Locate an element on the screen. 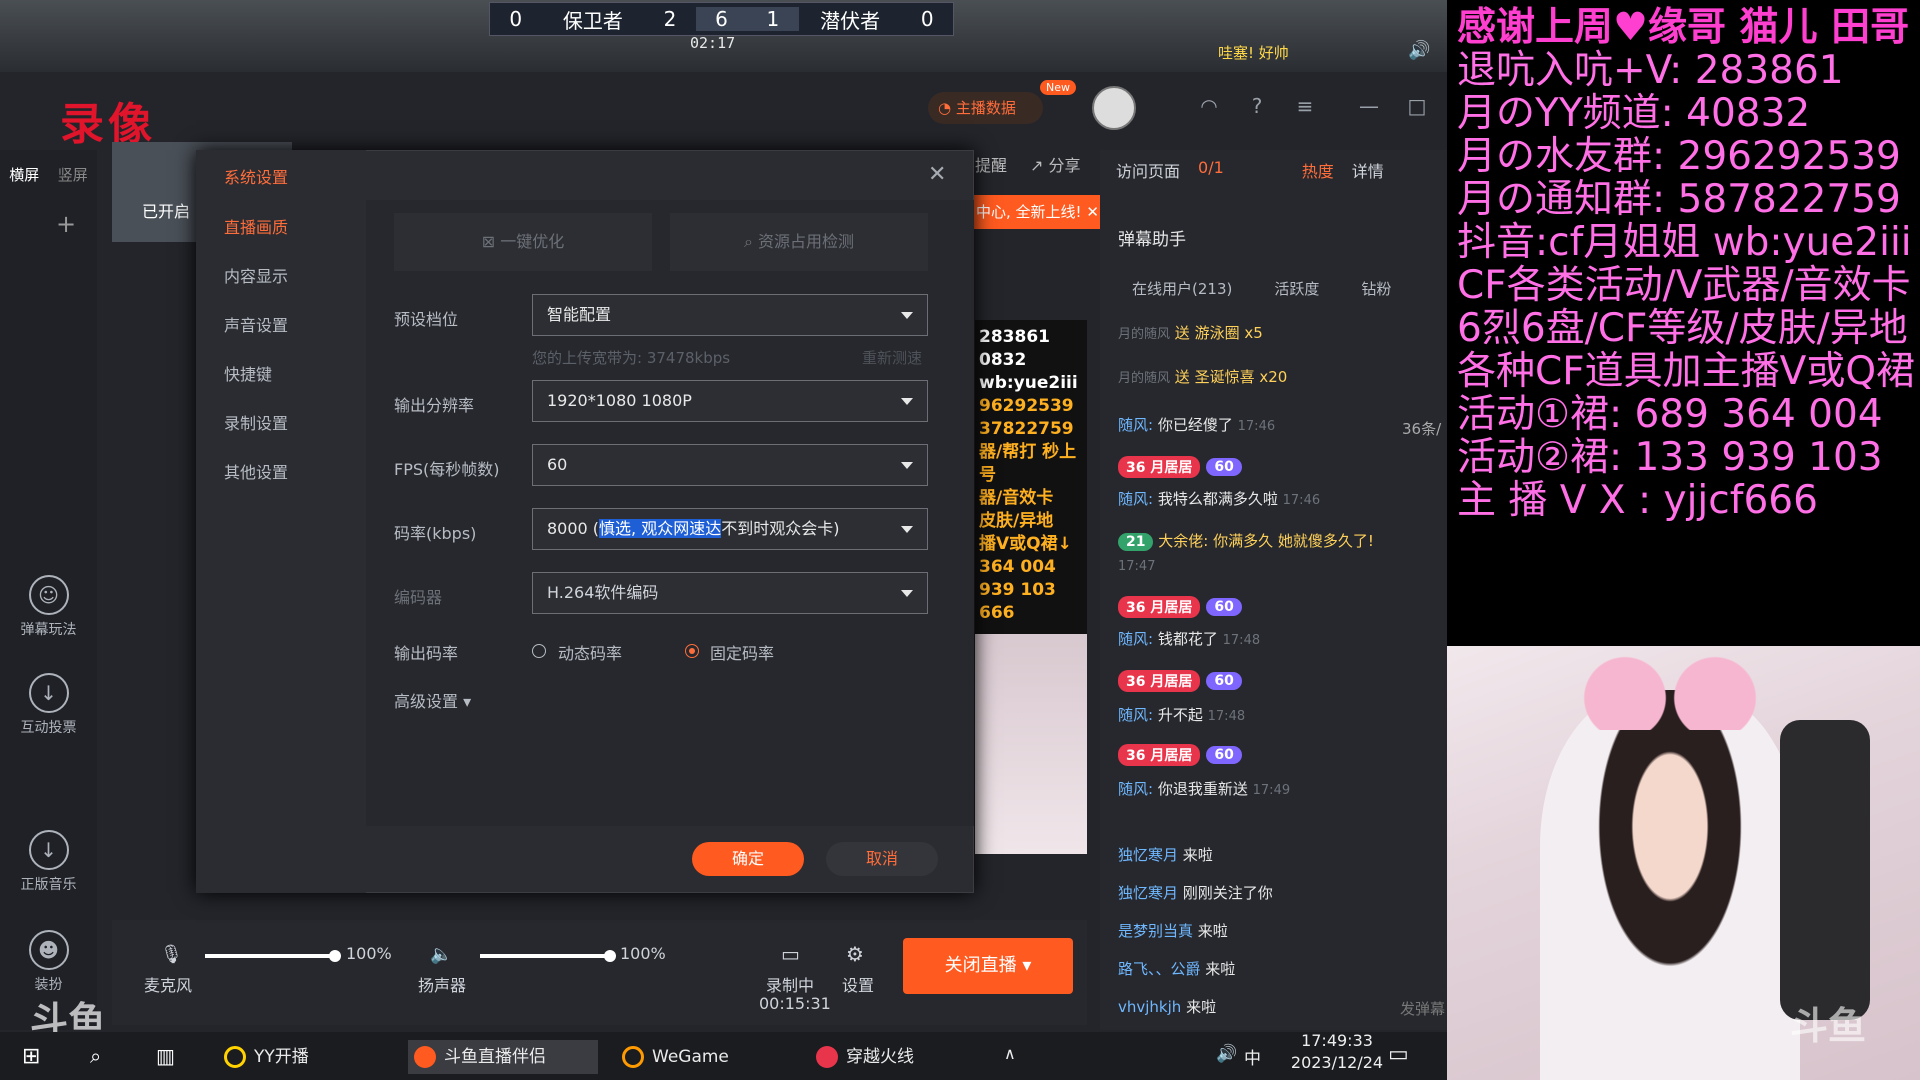 Image resolution: width=1920 pixels, height=1080 pixels. avatar is located at coordinates (1114, 108).